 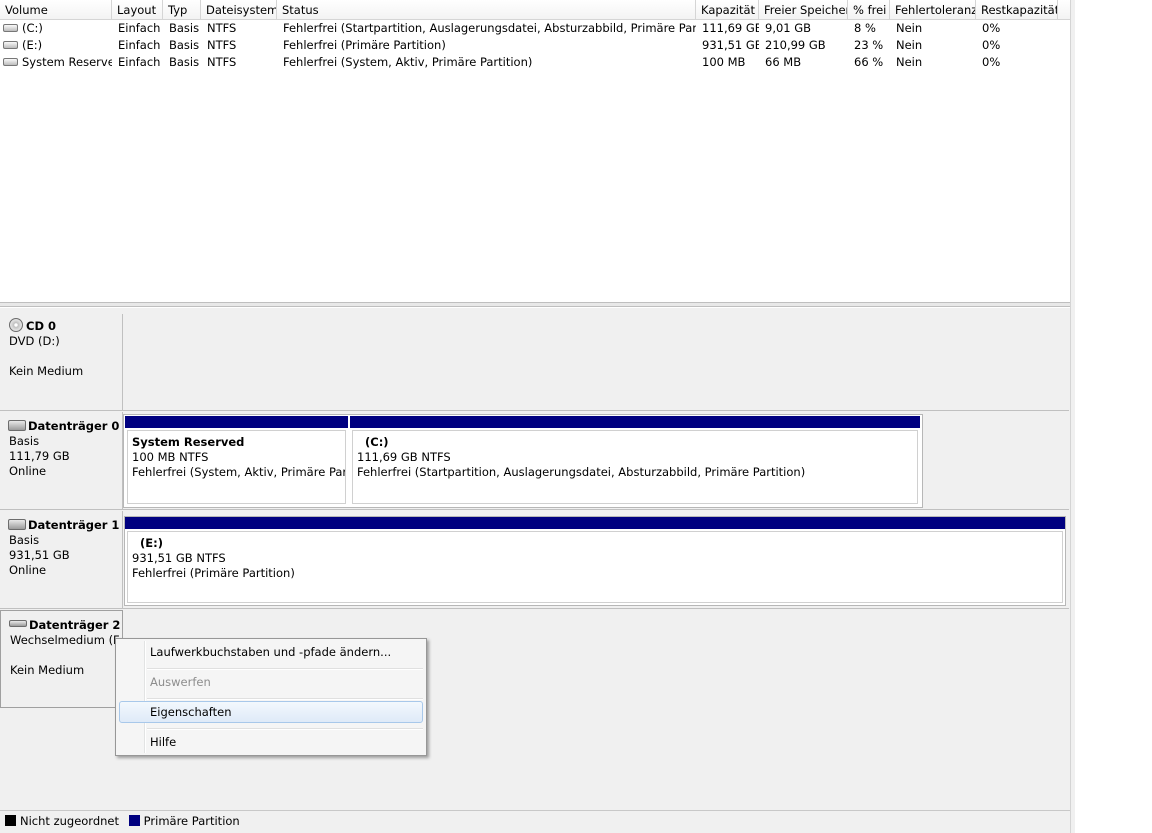 What do you see at coordinates (596, 362) in the screenshot?
I see `disk-space-cd0` at bounding box center [596, 362].